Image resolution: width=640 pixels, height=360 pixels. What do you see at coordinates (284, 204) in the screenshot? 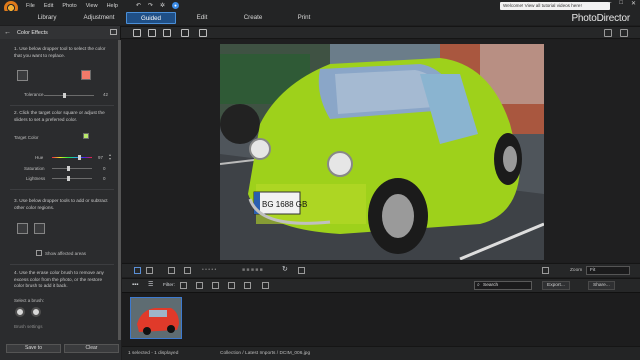
I see `license-plate: BG 1688 GB` at bounding box center [284, 204].